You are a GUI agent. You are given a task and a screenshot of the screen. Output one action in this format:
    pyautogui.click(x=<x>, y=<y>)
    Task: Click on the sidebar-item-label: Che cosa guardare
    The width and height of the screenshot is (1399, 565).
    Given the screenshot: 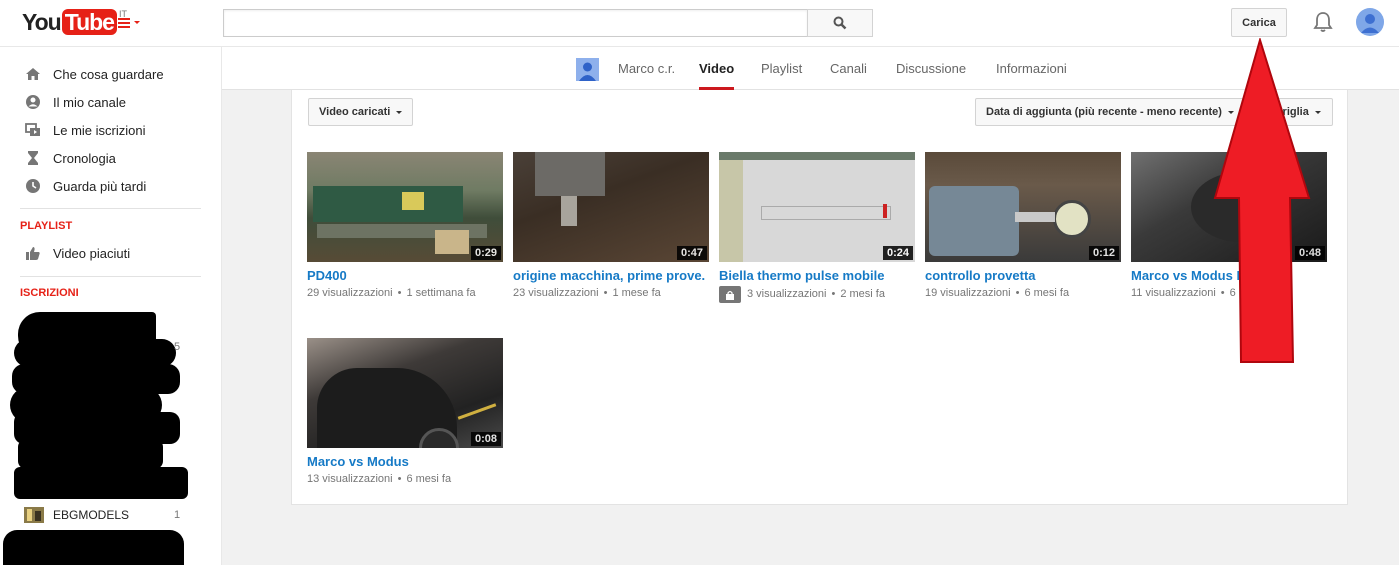 What is the action you would take?
    pyautogui.click(x=108, y=74)
    